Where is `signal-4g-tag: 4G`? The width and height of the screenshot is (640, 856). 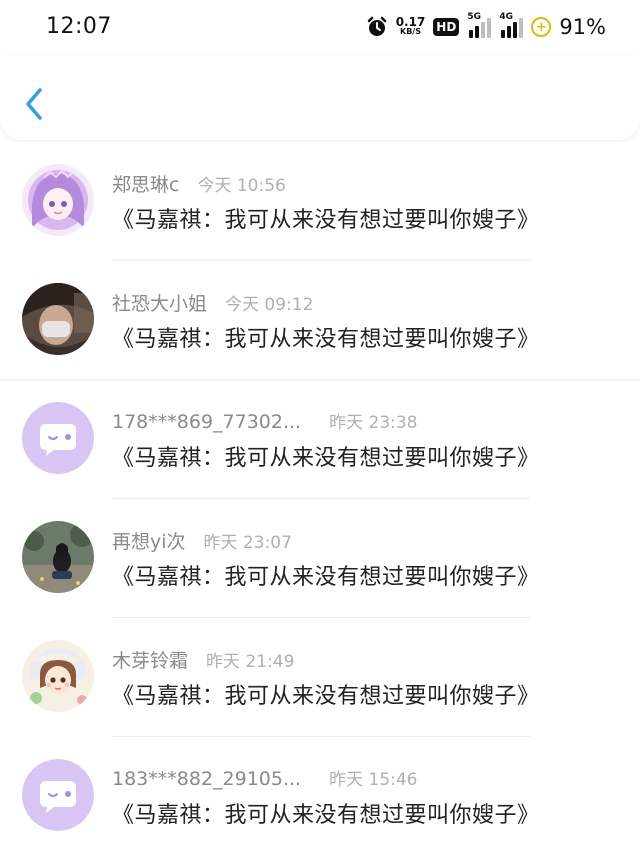
signal-4g-tag: 4G is located at coordinates (506, 17).